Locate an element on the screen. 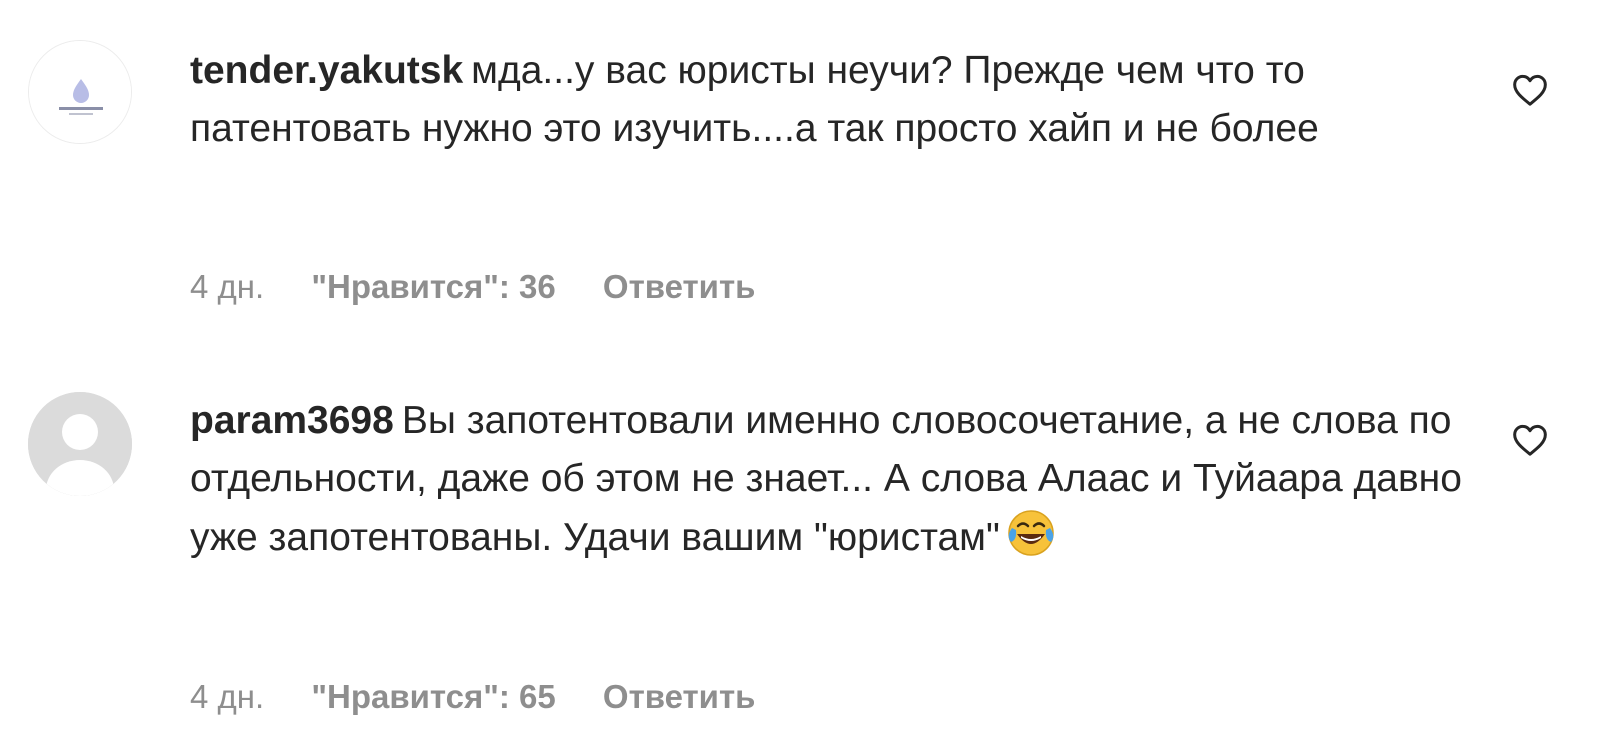 This screenshot has width=1600, height=749. comment-username: param3698 is located at coordinates (292, 420).